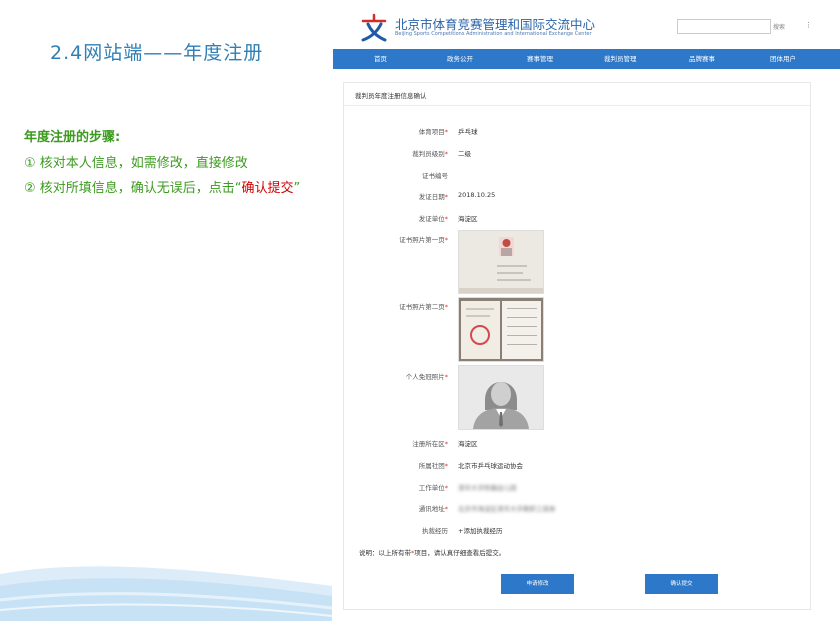  I want to click on nav-referee-management: 裁判员管理, so click(620, 59).